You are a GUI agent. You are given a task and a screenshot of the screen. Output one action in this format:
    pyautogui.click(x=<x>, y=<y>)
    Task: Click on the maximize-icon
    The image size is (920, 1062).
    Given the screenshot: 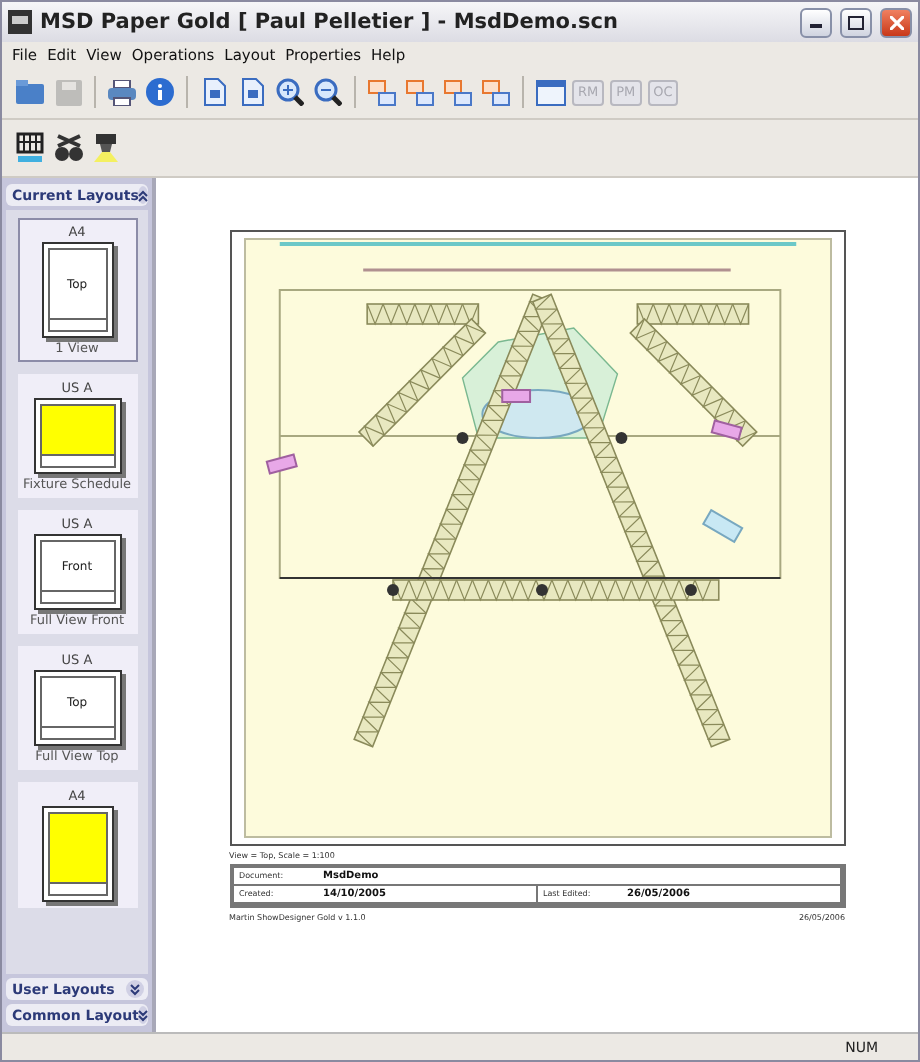 What is the action you would take?
    pyautogui.click(x=856, y=22)
    